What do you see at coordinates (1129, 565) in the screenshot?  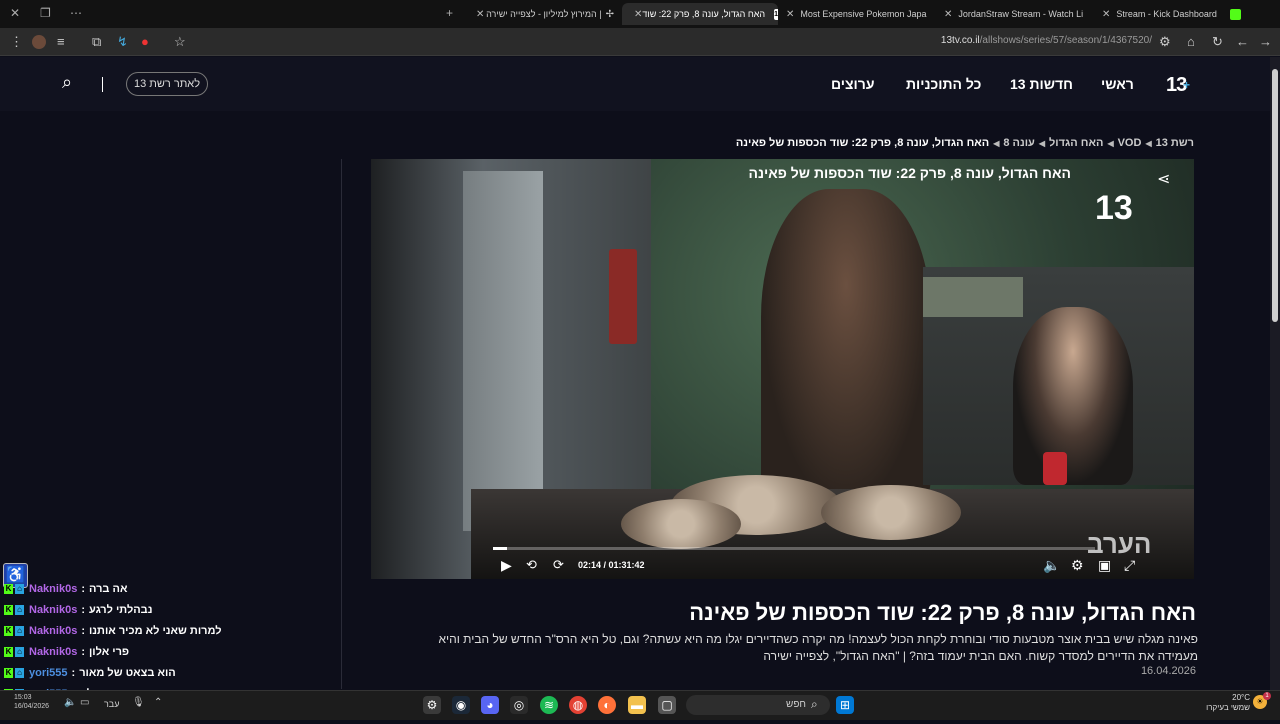 I see `fullscreen-icon: ⤢` at bounding box center [1129, 565].